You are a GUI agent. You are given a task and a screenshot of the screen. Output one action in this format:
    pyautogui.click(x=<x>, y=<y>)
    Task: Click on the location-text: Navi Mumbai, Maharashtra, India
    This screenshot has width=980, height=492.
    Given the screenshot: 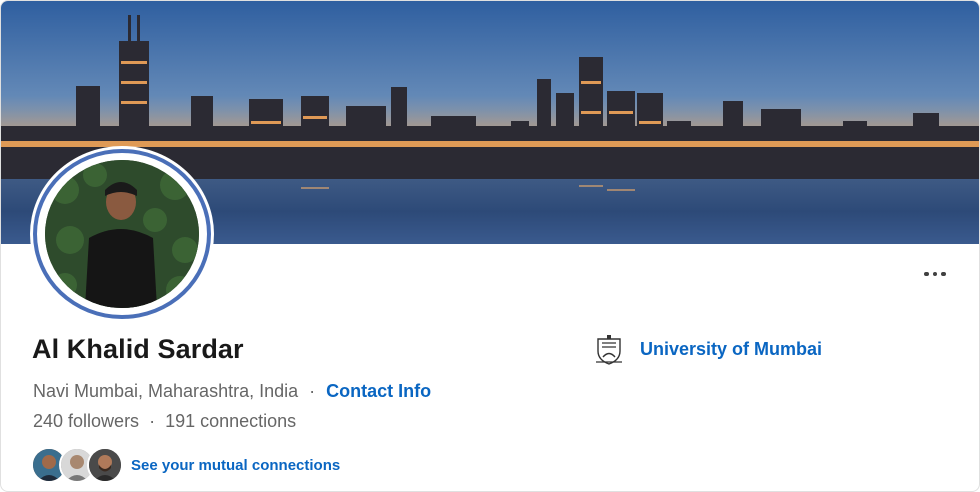 What is the action you would take?
    pyautogui.click(x=166, y=391)
    